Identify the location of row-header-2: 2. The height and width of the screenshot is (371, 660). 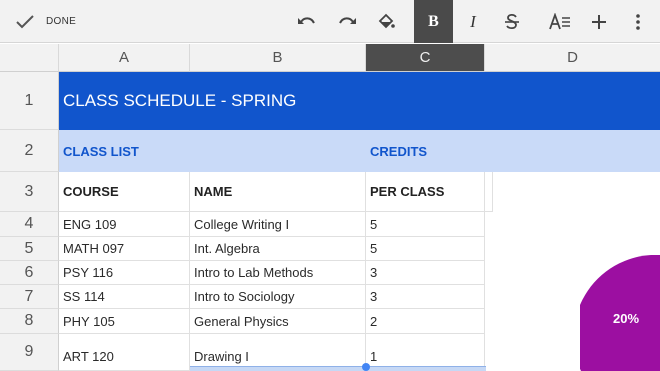
(29, 151).